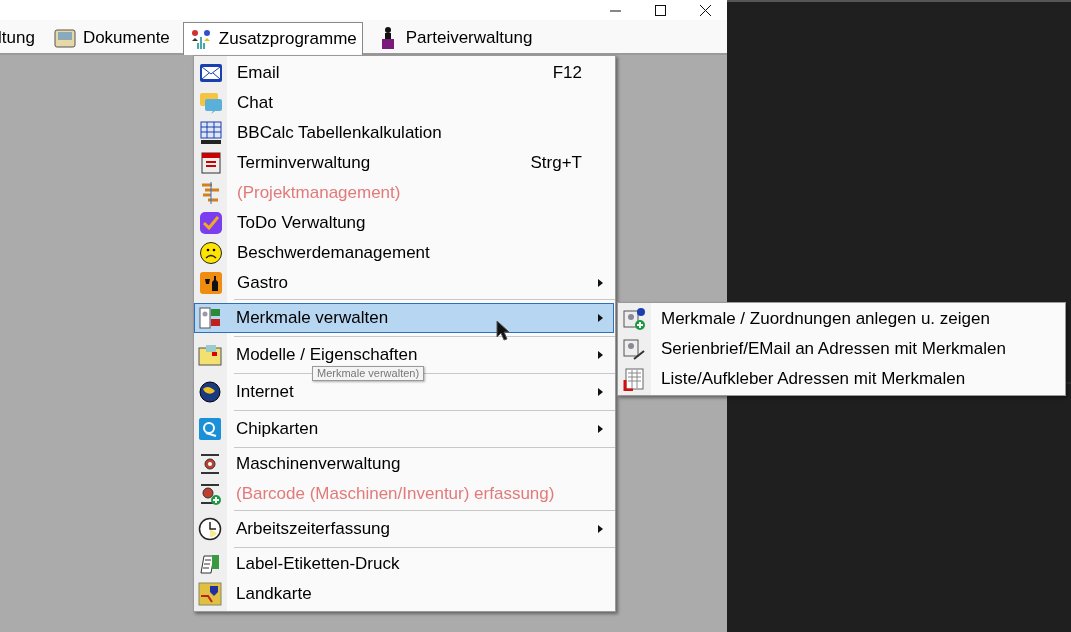 This screenshot has height=632, width=1071. What do you see at coordinates (210, 529) in the screenshot?
I see `clock-icon` at bounding box center [210, 529].